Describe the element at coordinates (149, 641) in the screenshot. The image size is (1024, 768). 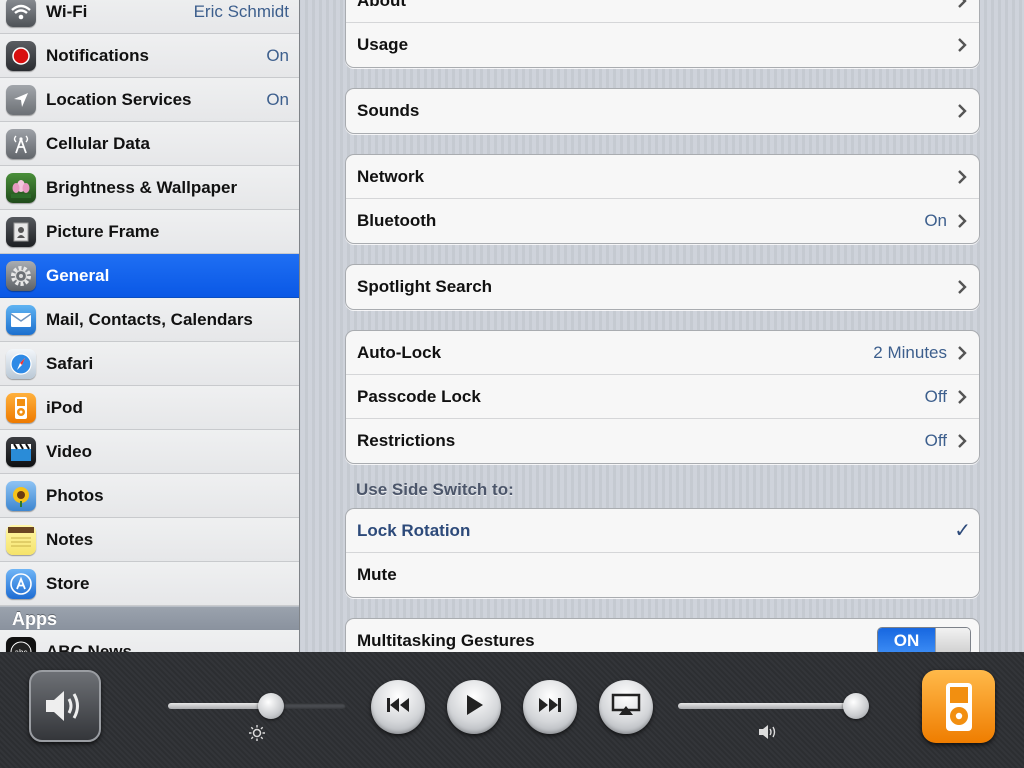
I see `sidebar-item-abc-news: abc ABC News` at that location.